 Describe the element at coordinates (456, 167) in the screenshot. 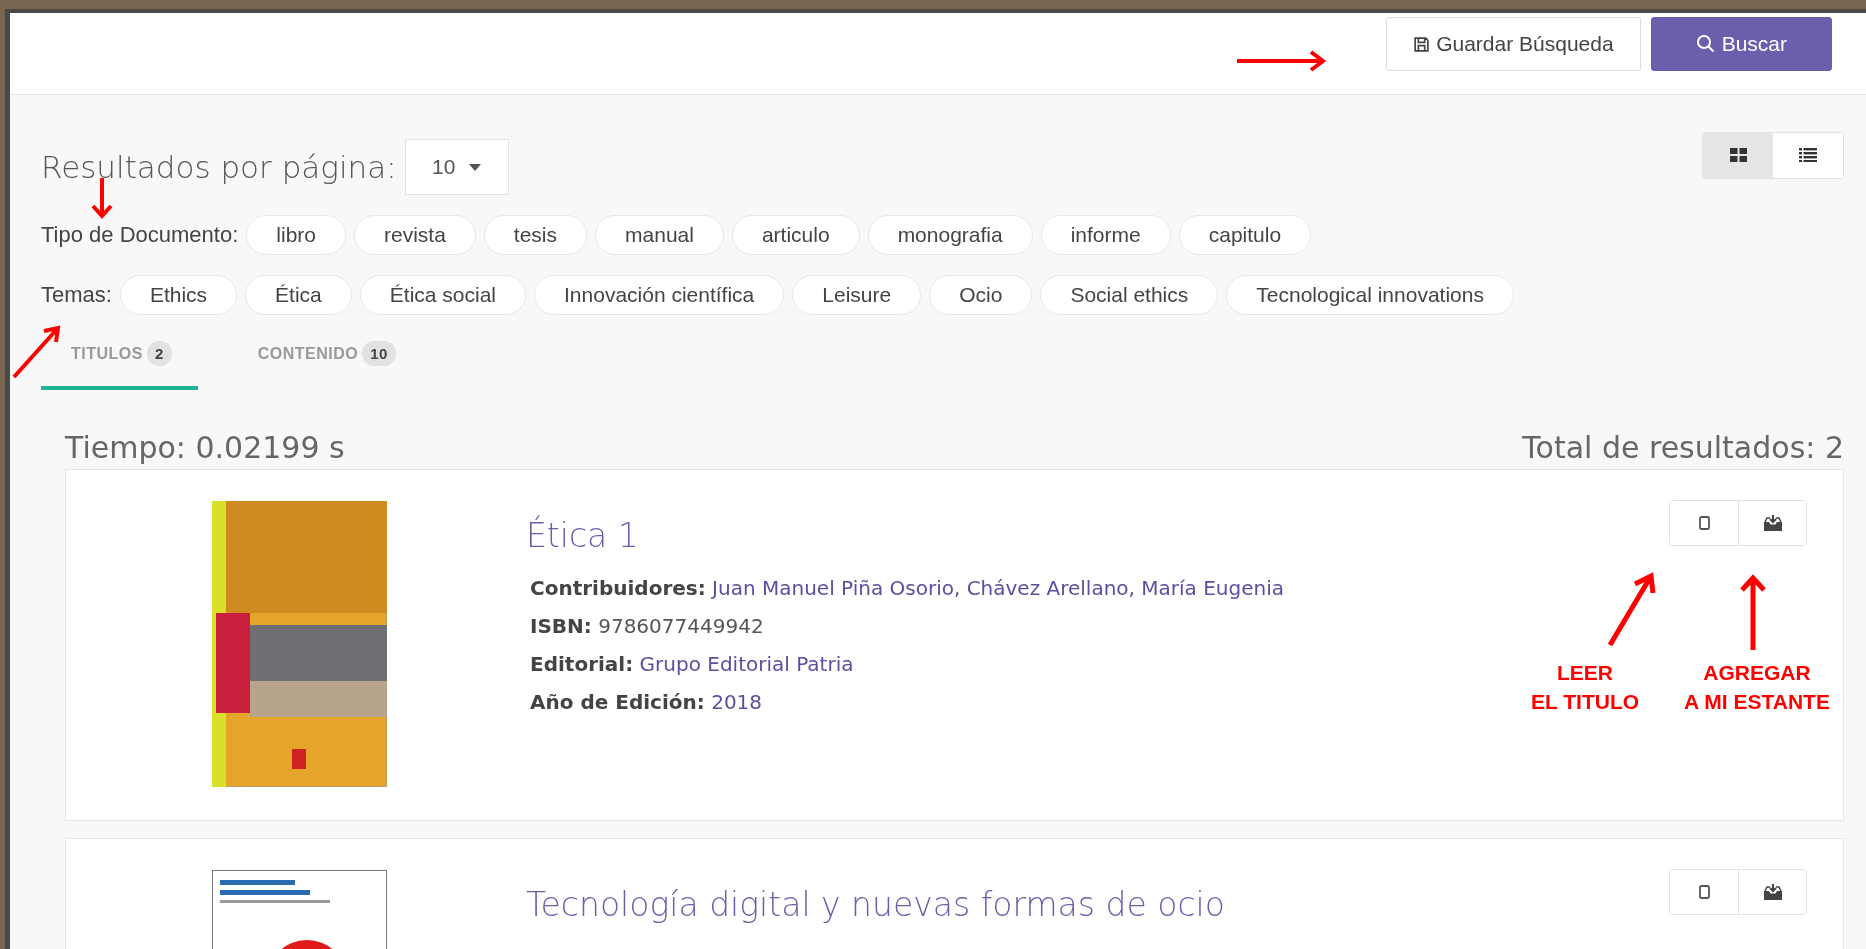

I see `results-per-page-select: 10` at that location.